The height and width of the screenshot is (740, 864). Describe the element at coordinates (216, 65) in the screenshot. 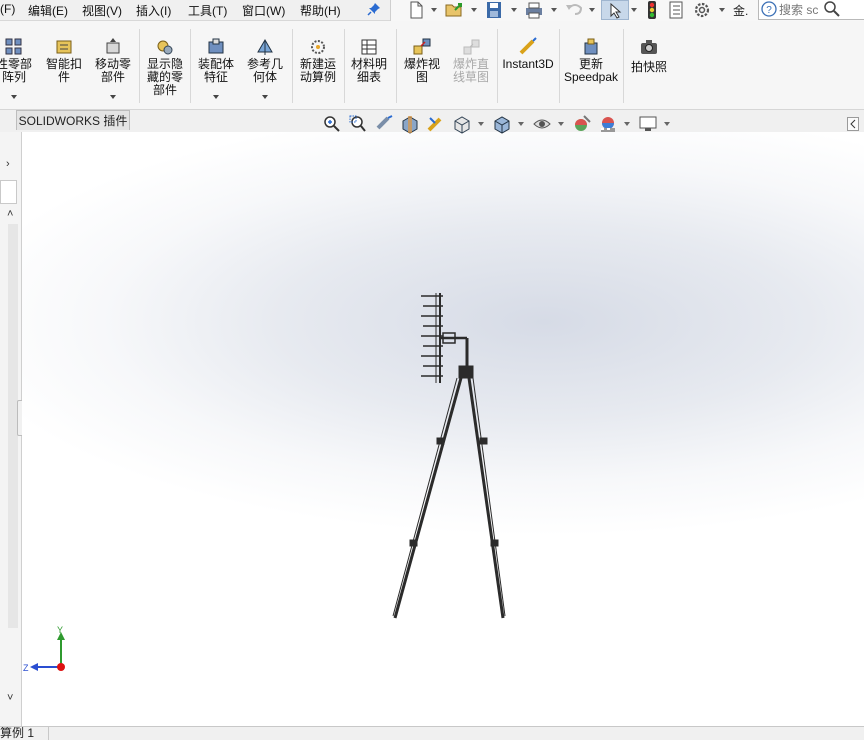

I see `ribbon-button-assembly-feature: 装配体 特征` at that location.